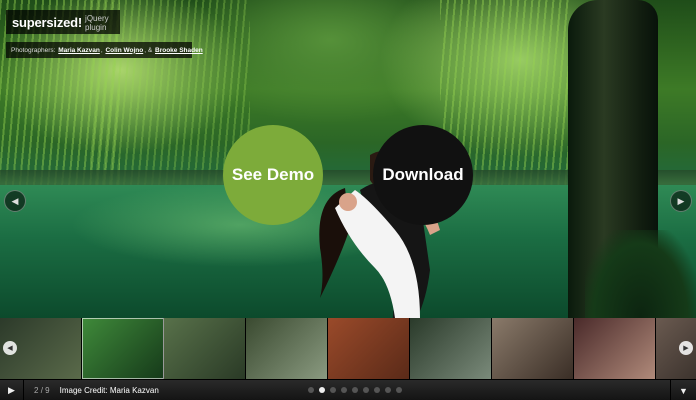 The image size is (696, 400). Describe the element at coordinates (33, 50) in the screenshot. I see `credits-prefix: Photographers:` at that location.